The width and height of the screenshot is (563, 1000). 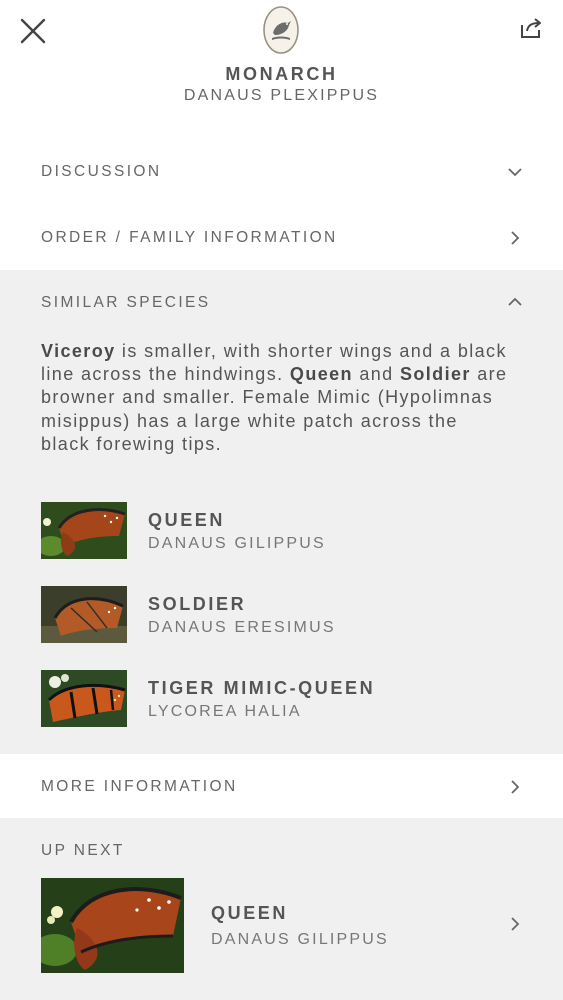 What do you see at coordinates (78, 351) in the screenshot?
I see `viceroy-term: Viceroy` at bounding box center [78, 351].